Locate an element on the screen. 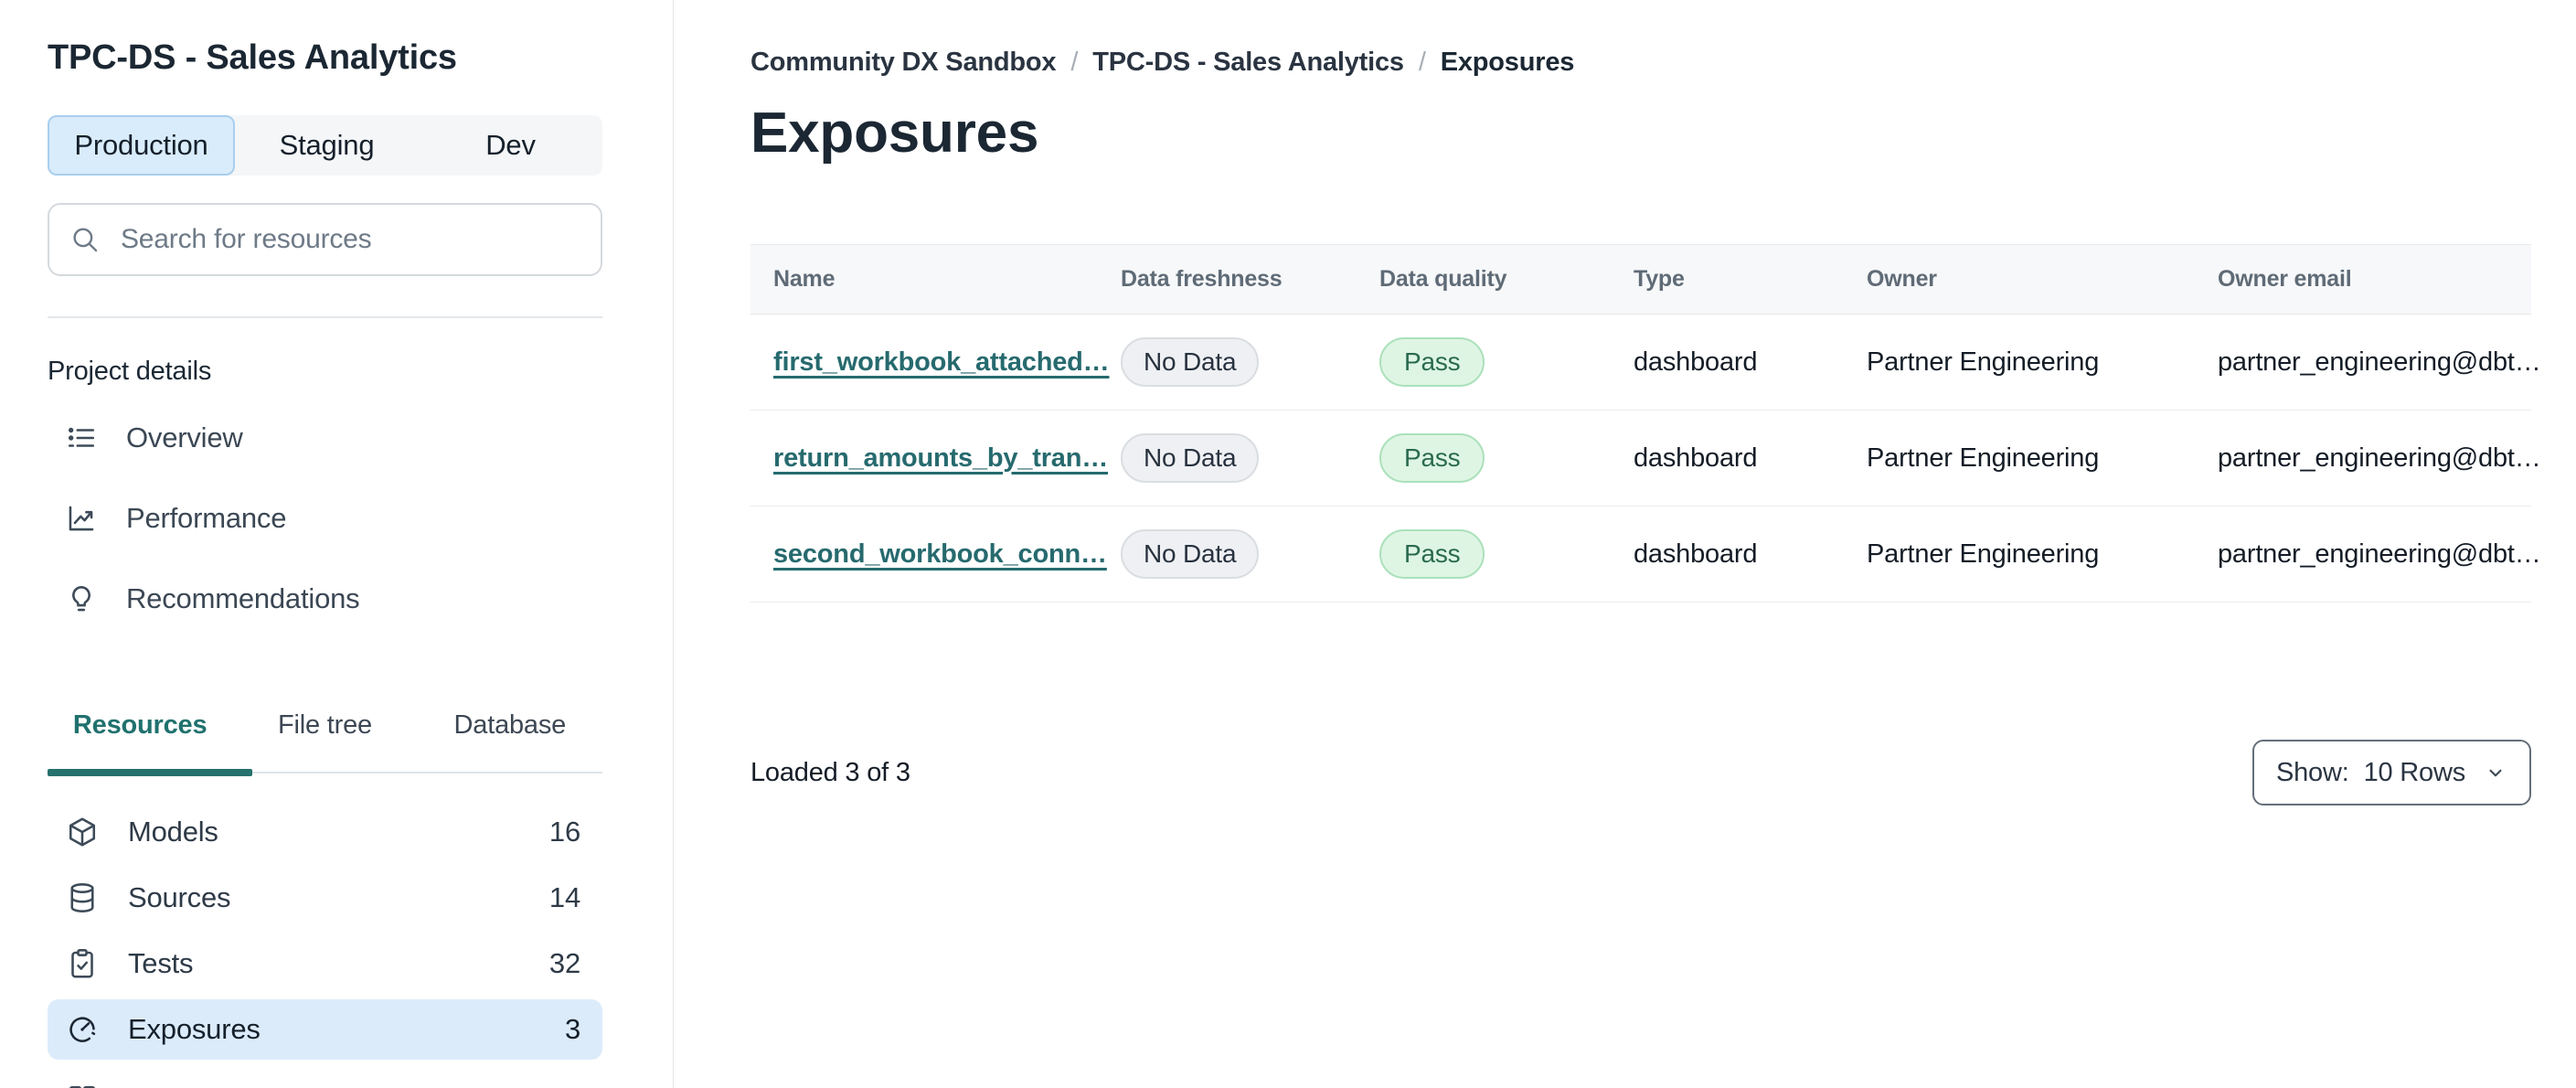 This screenshot has height=1088, width=2576. breadcrumb-current: Exposures is located at coordinates (1507, 62).